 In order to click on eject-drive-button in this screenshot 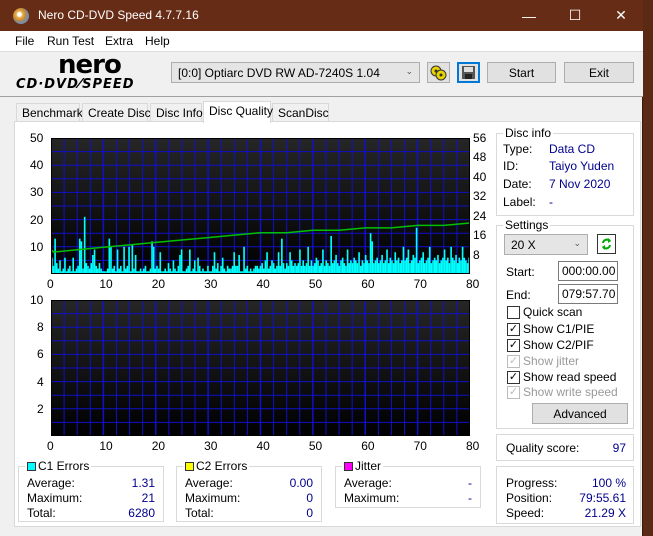, I will do `click(438, 72)`.